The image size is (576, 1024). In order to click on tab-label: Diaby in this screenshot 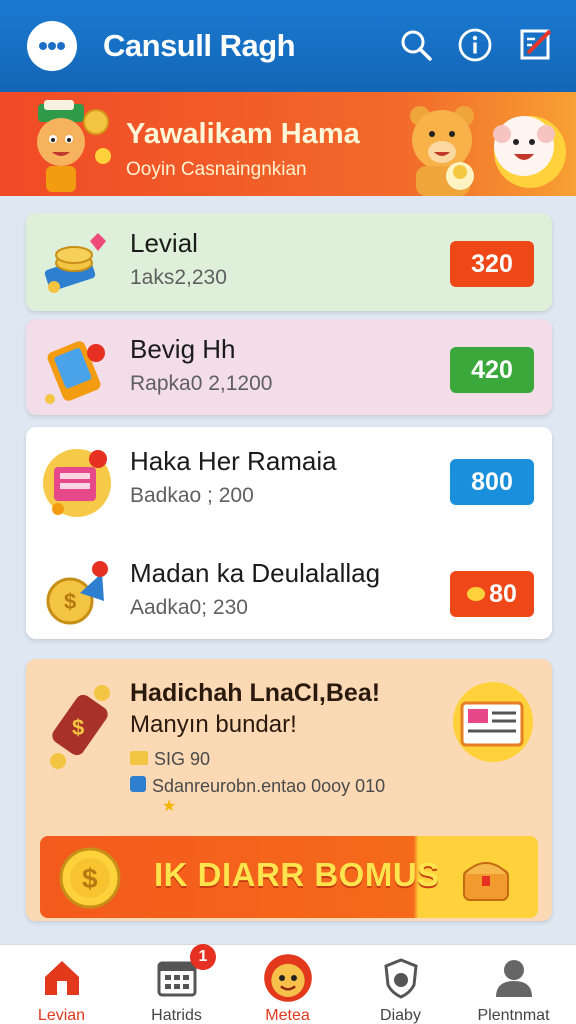, I will do `click(400, 1015)`.